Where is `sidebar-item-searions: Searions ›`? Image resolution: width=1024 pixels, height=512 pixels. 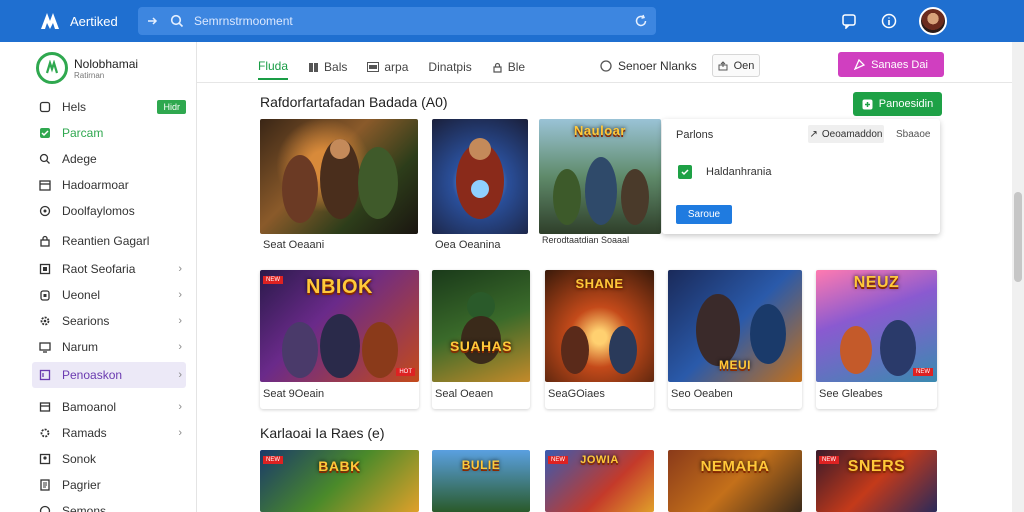
sidebar-item-searions: Searions › is located at coordinates (109, 321).